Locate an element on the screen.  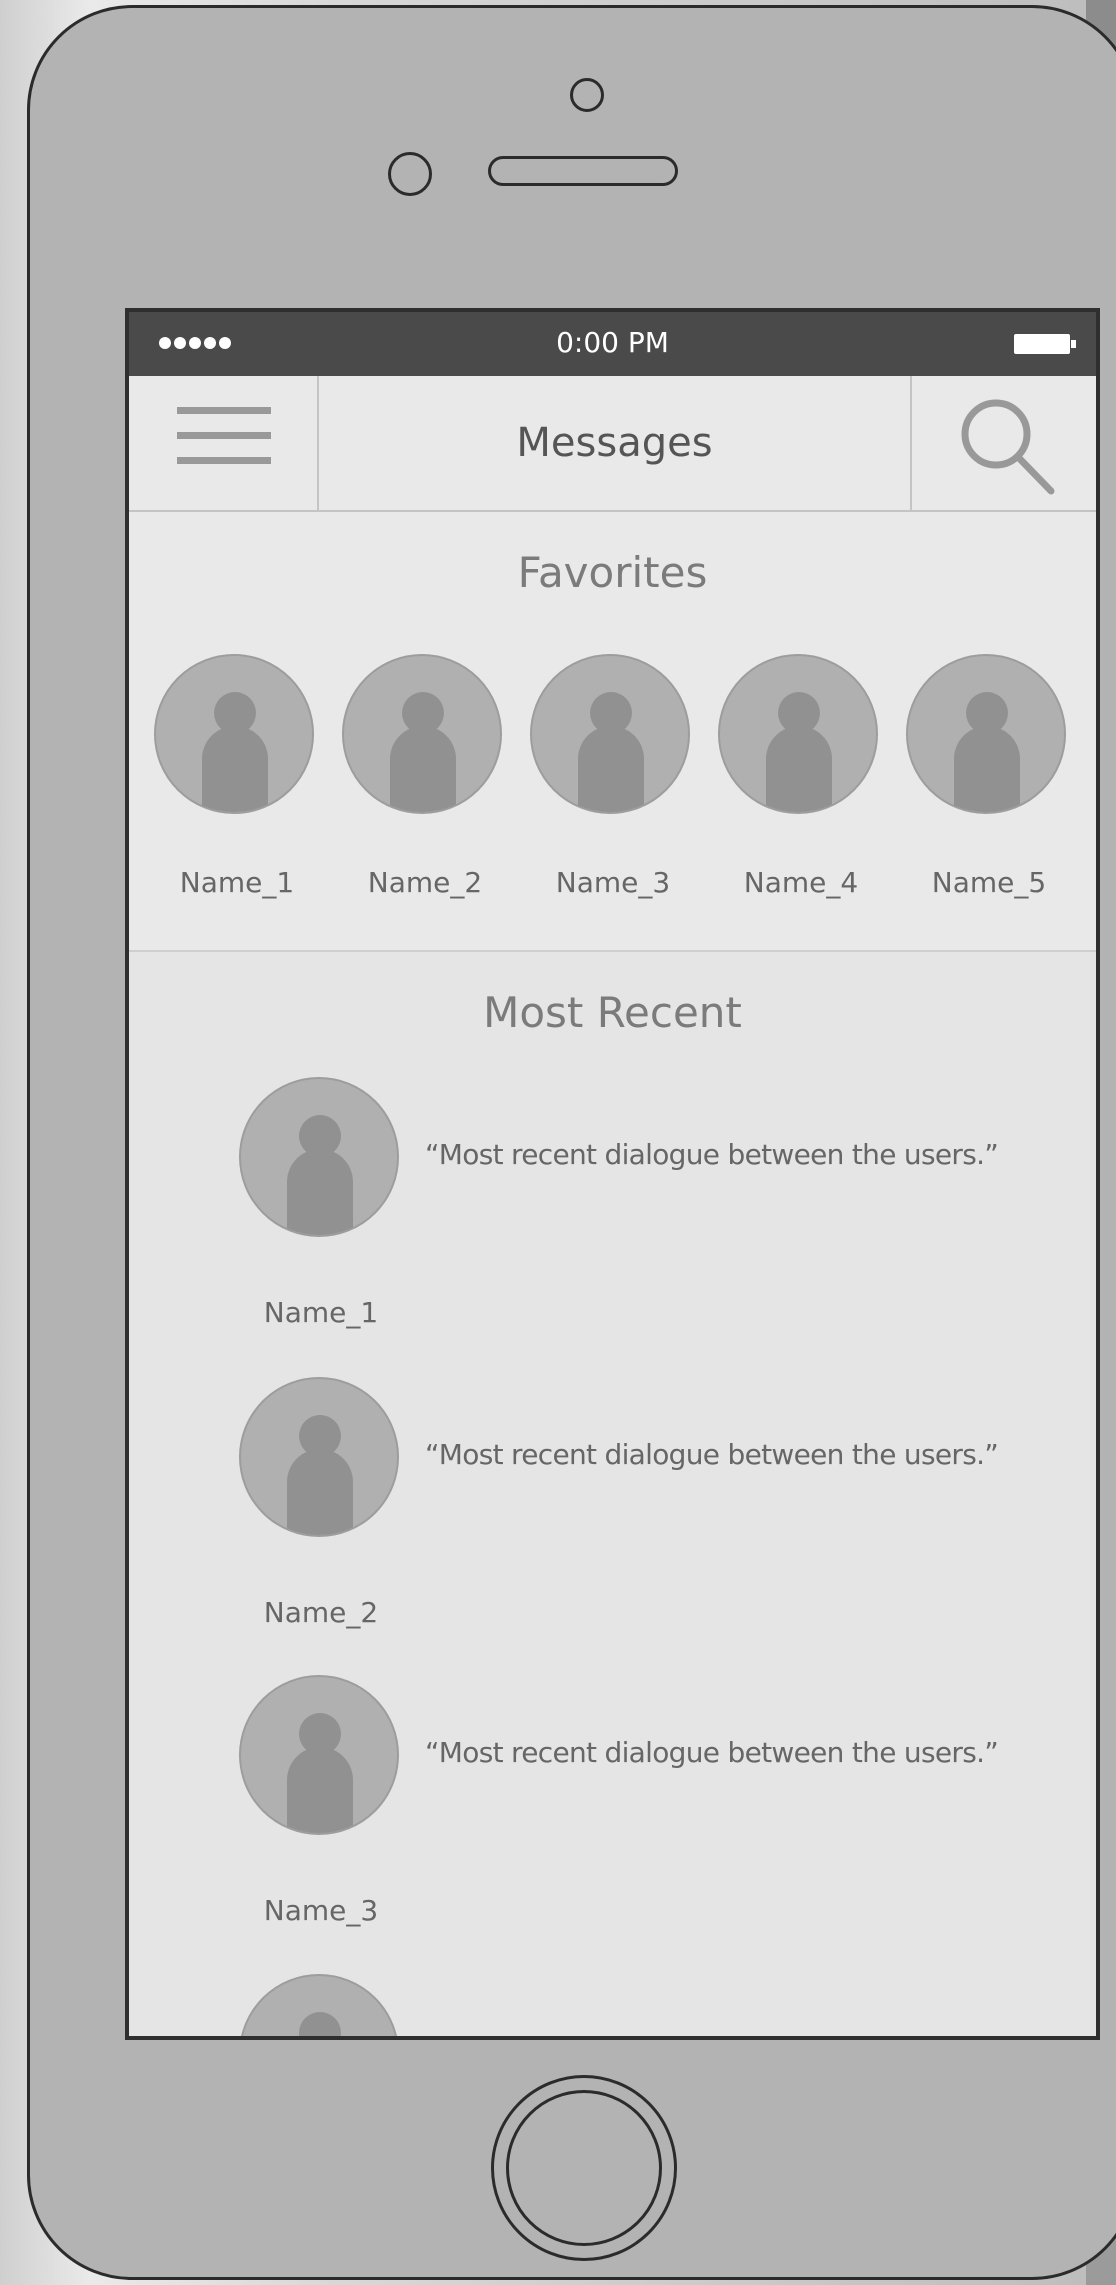
search-button is located at coordinates (1003, 443).